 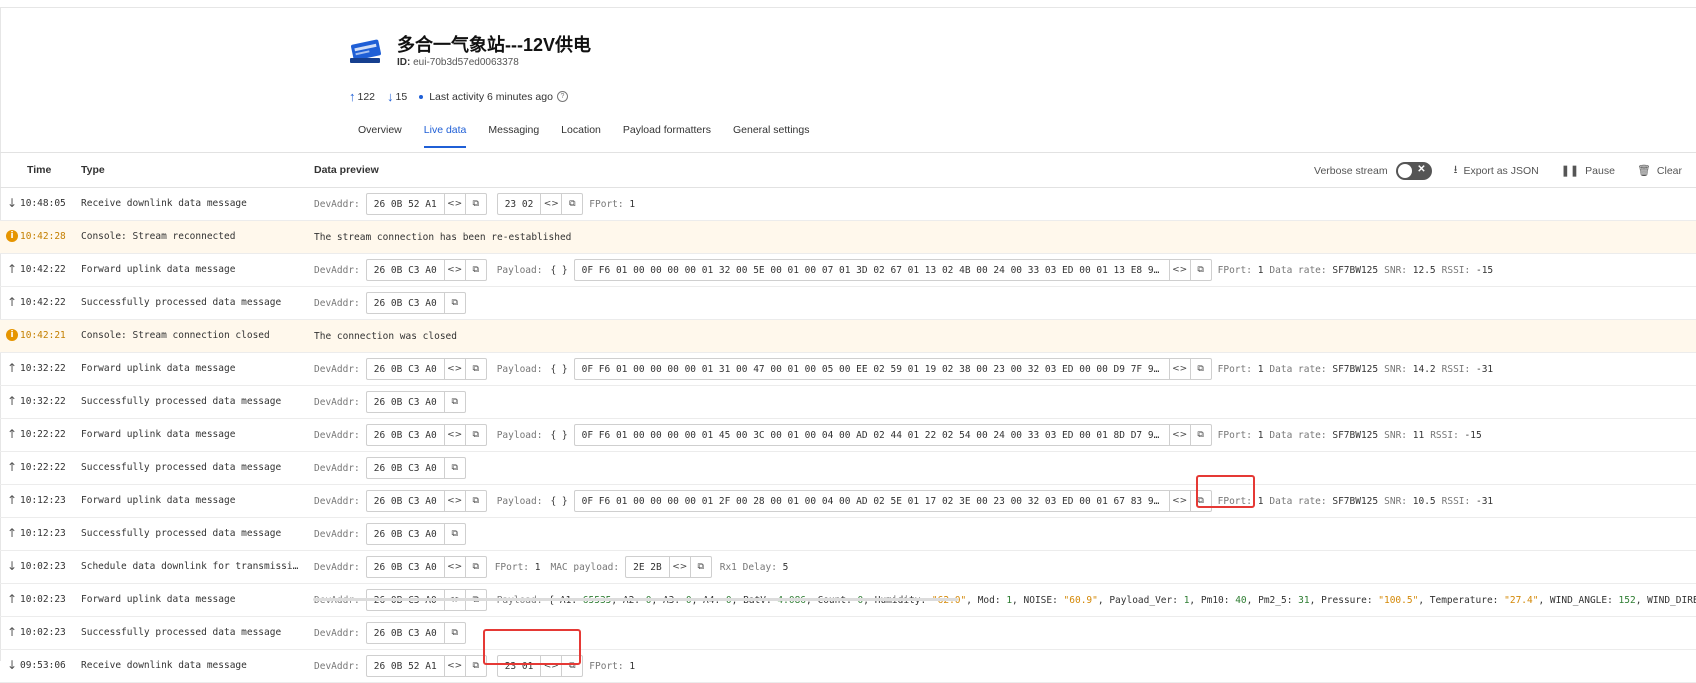 I want to click on decoded-value: 31, so click(x=1304, y=600).